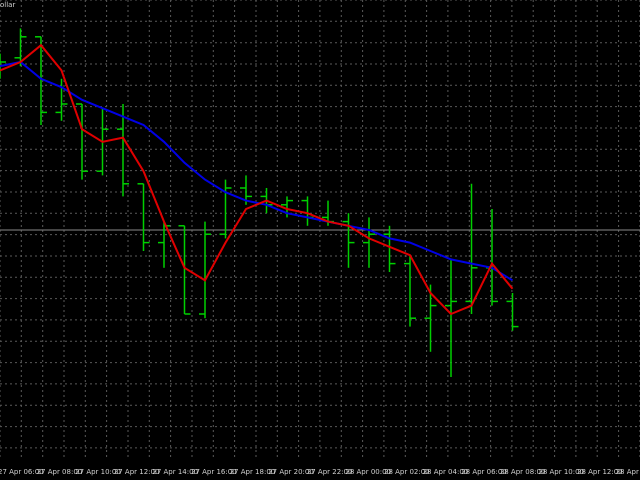  What do you see at coordinates (8, 5) in the screenshot?
I see `window-caption: ollar` at bounding box center [8, 5].